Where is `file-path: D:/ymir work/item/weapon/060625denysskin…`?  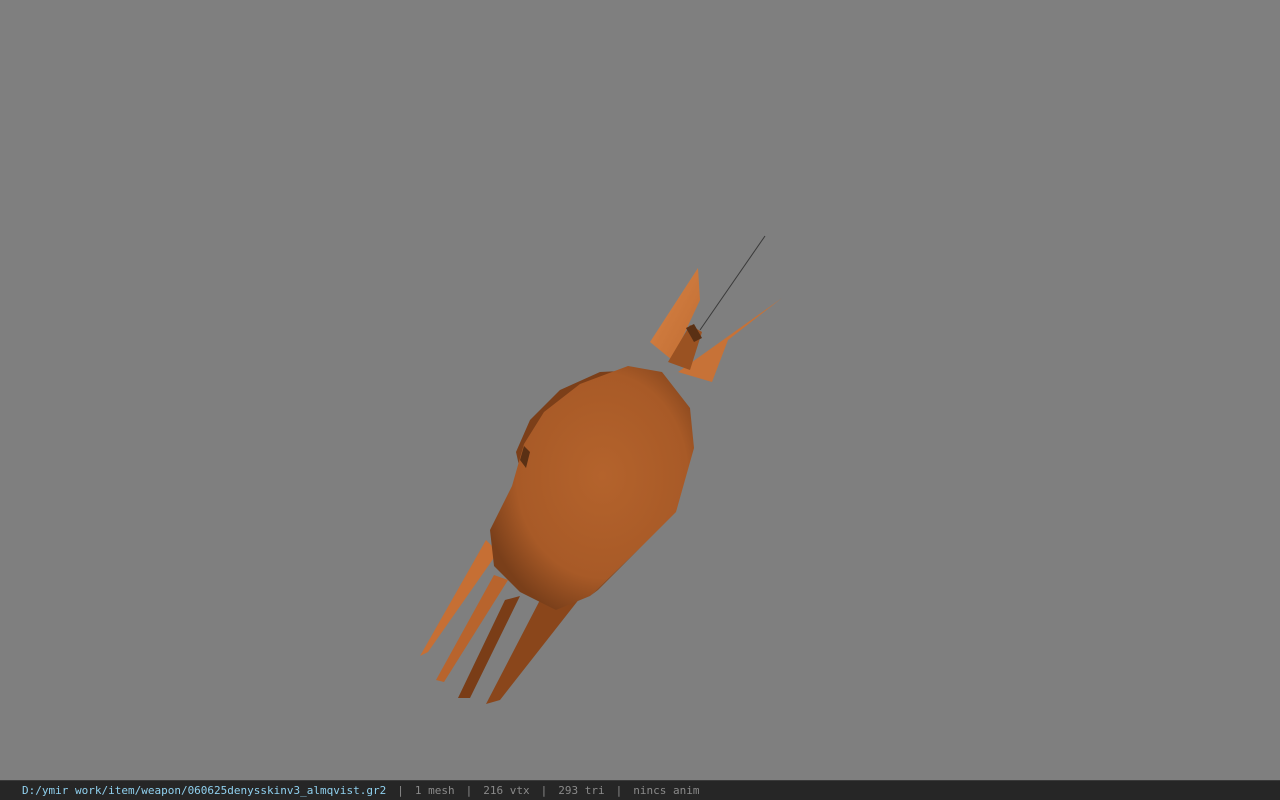
file-path: D:/ymir work/item/weapon/060625denysskin… is located at coordinates (204, 790).